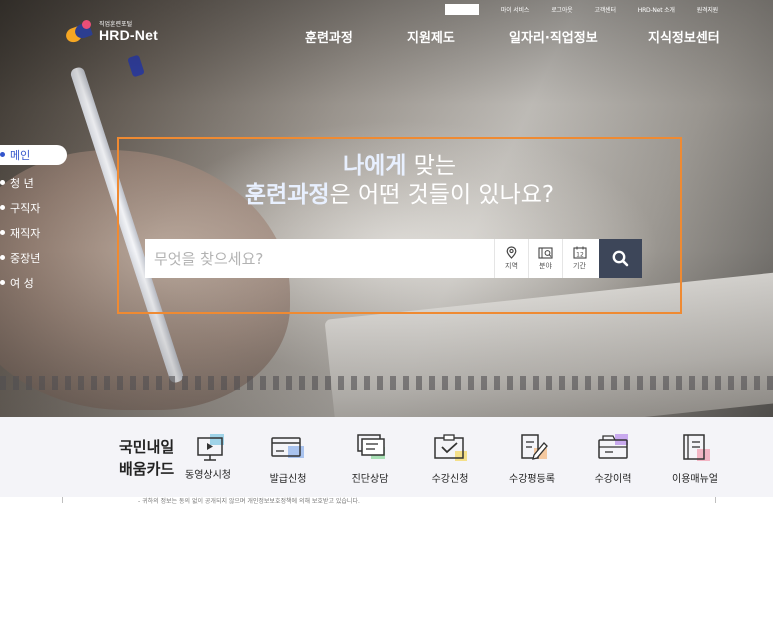 The image size is (773, 623). I want to click on card-issue-icon, so click(288, 448).